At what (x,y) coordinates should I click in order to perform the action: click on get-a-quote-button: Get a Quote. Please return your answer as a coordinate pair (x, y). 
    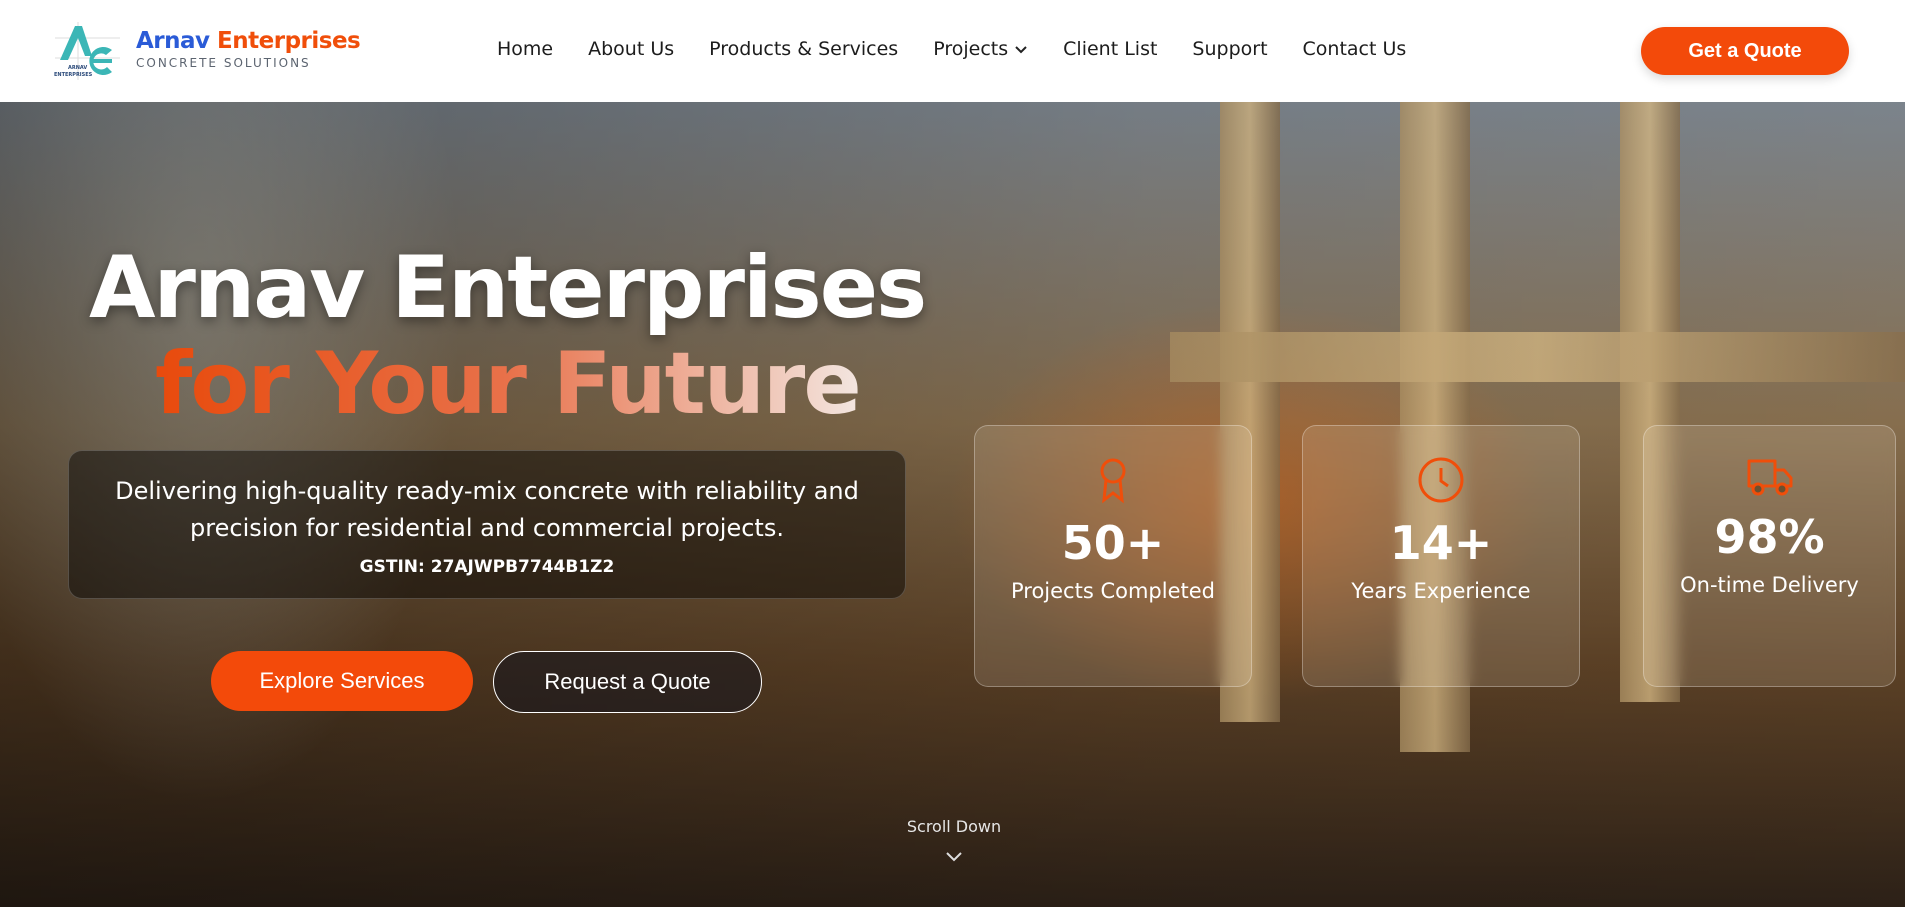
    Looking at the image, I should click on (1745, 51).